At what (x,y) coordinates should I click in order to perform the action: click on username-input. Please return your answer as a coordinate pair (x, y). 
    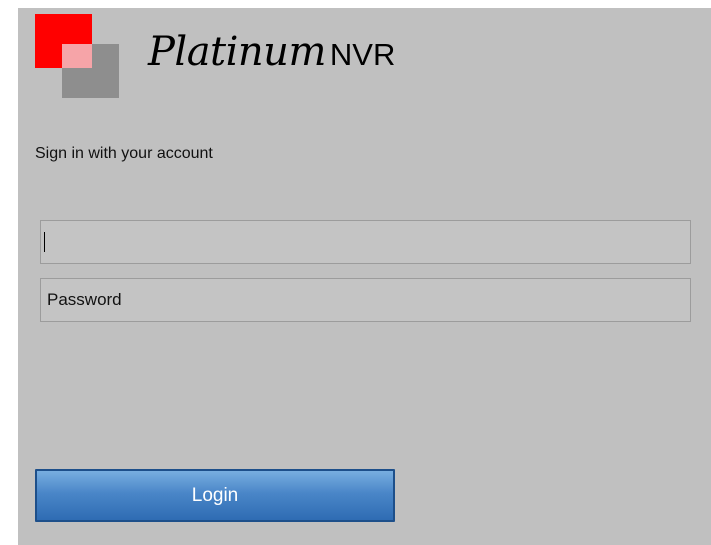
    Looking at the image, I should click on (365, 242).